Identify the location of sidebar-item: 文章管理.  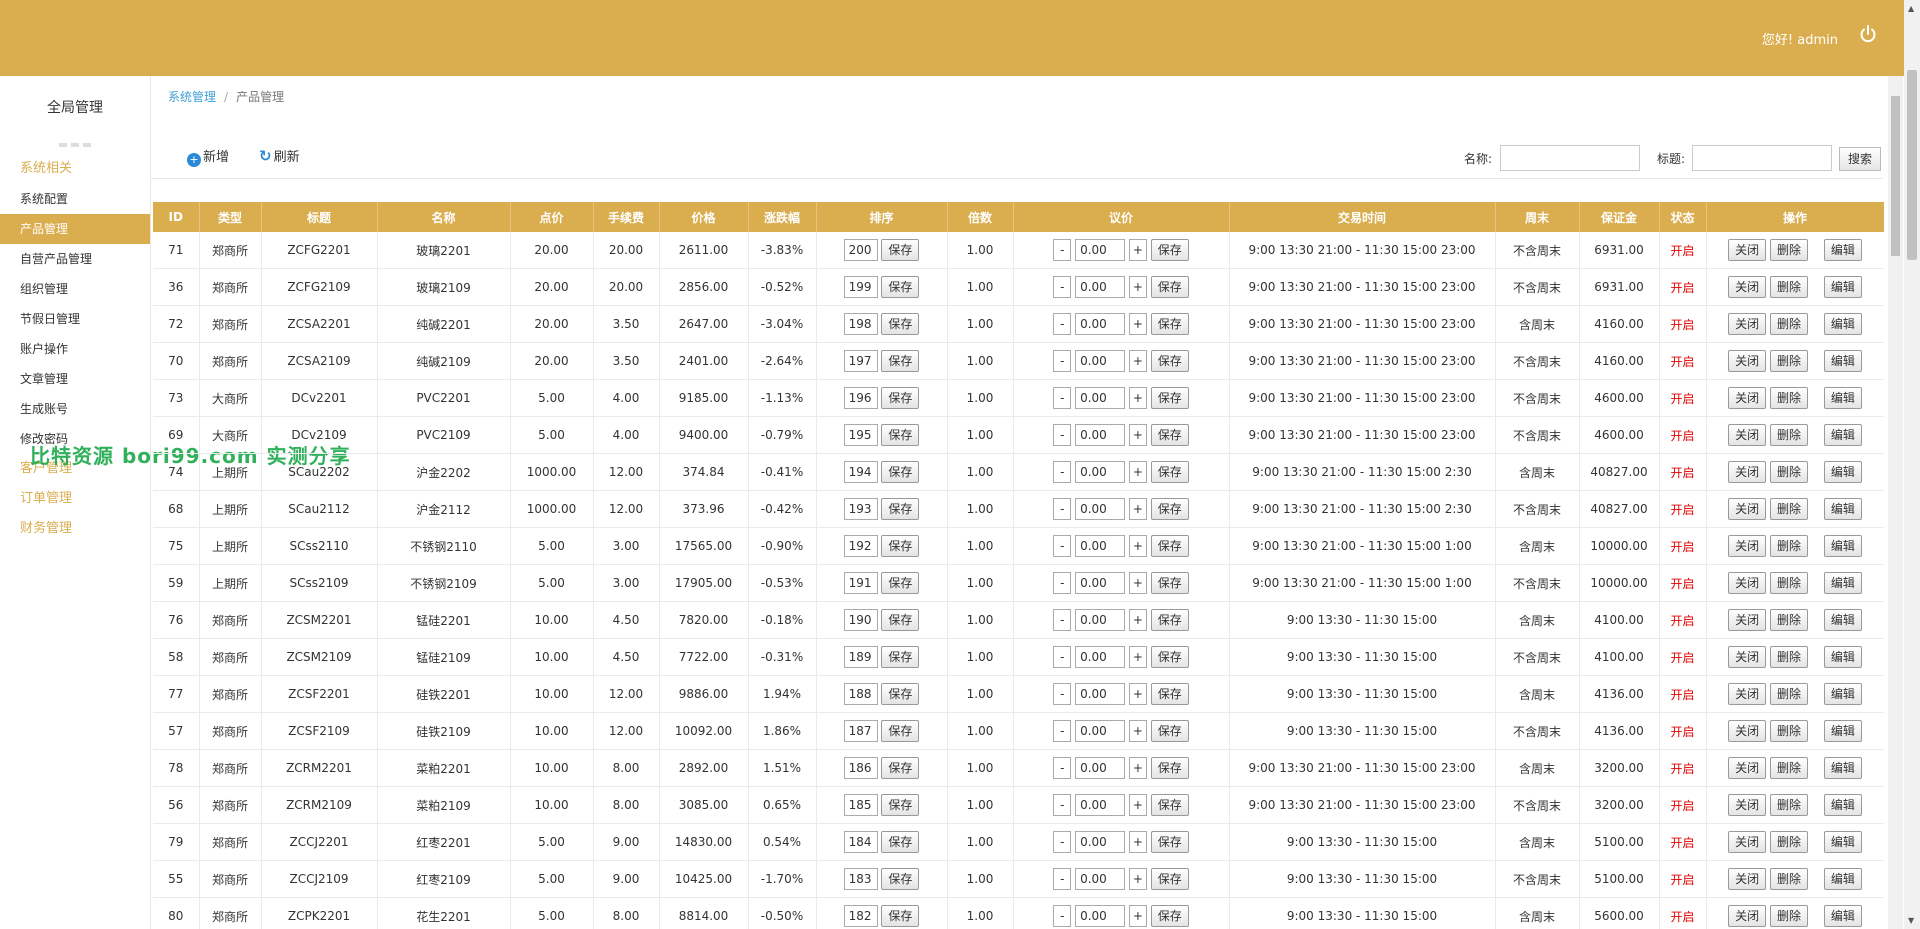
(75, 379).